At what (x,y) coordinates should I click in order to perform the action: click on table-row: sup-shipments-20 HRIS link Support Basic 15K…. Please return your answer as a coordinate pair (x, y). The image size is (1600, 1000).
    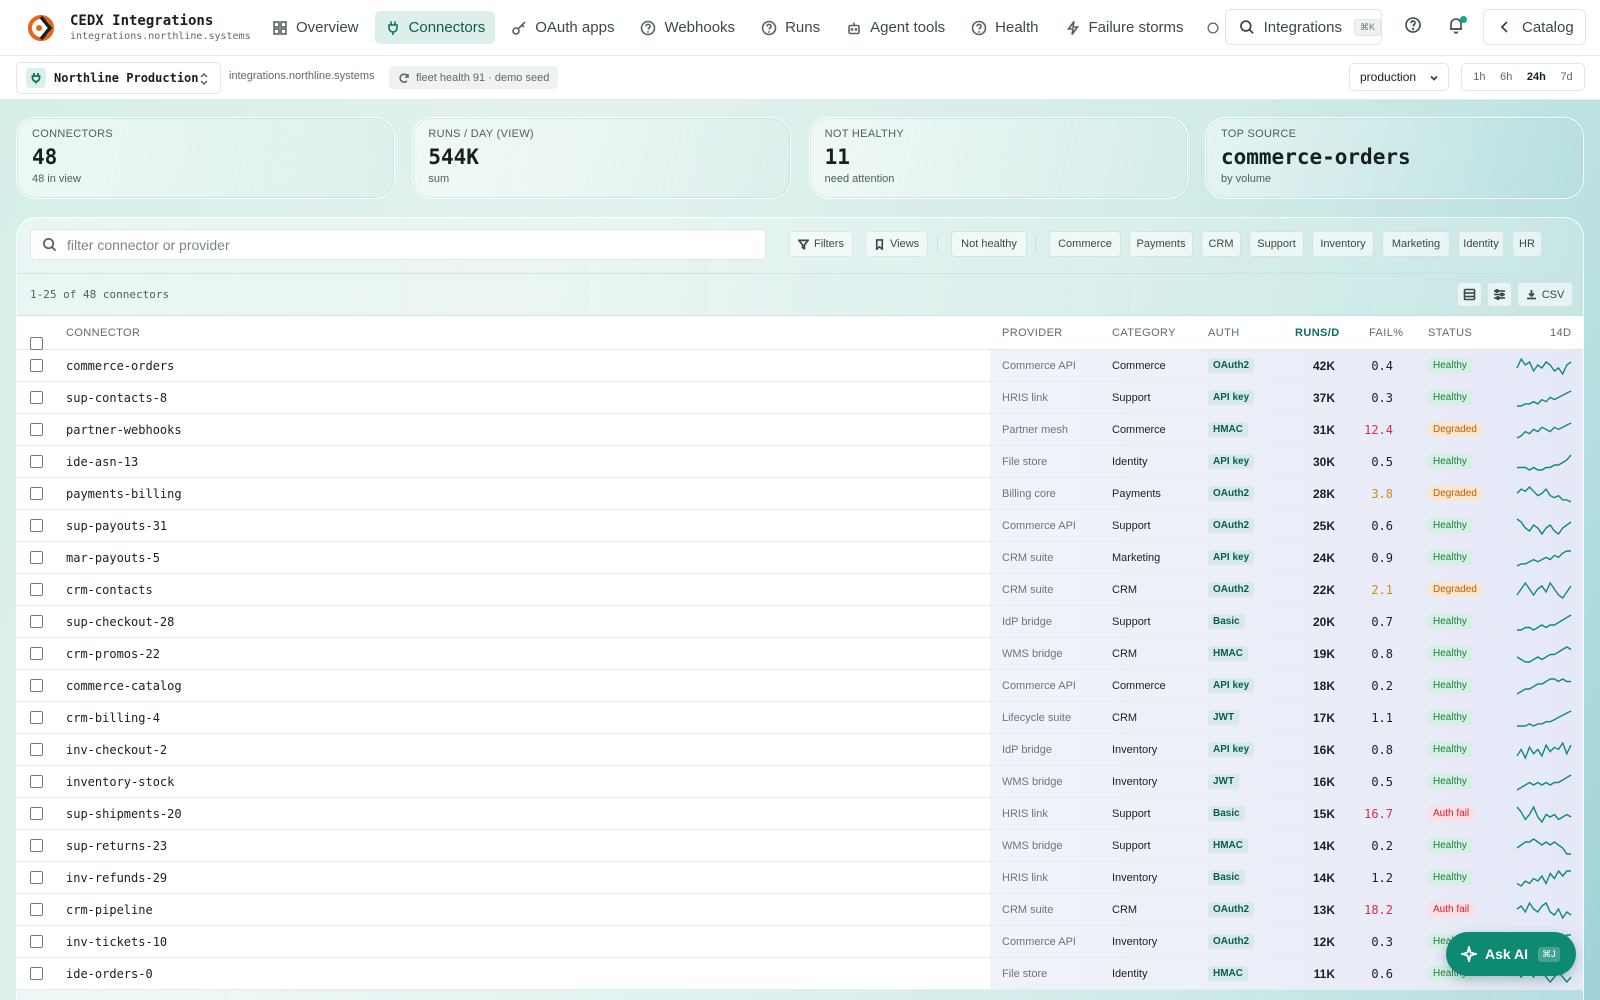
    Looking at the image, I should click on (800, 814).